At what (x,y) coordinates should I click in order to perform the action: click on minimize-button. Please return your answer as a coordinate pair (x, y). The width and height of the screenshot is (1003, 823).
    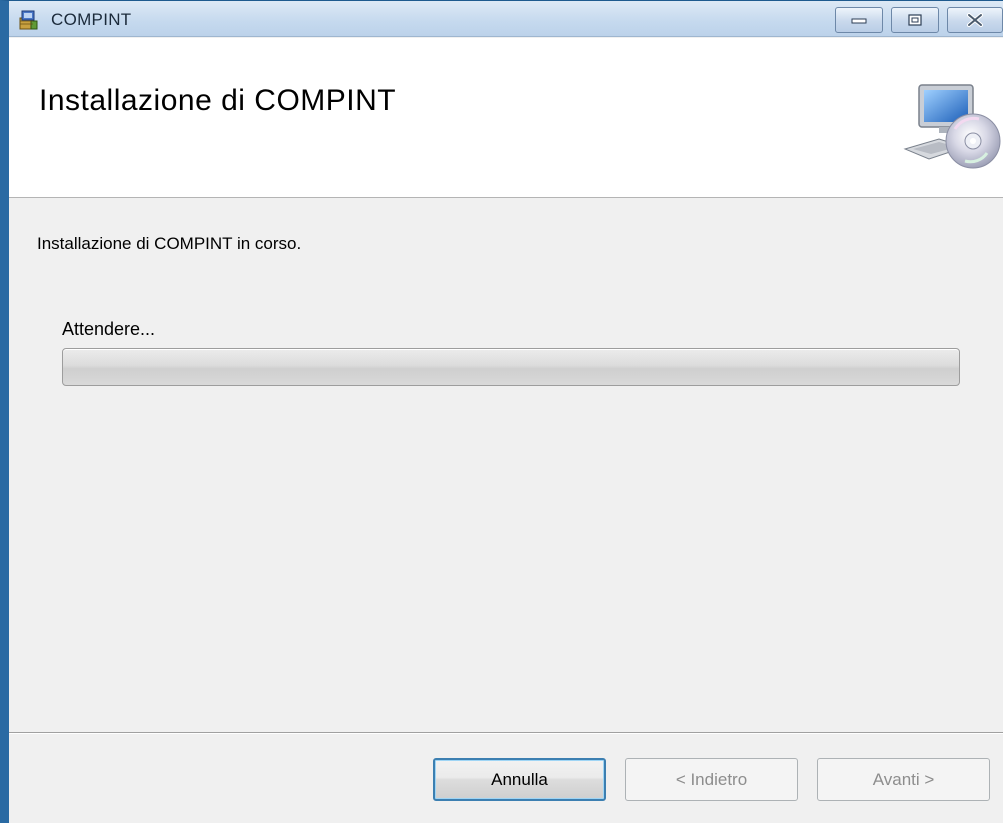
    Looking at the image, I should click on (859, 20).